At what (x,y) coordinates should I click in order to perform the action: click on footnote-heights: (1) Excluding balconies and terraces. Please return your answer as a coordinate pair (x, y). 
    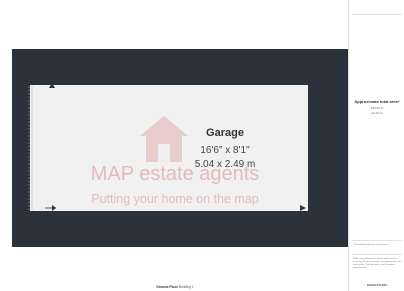
    Looking at the image, I should click on (371, 245).